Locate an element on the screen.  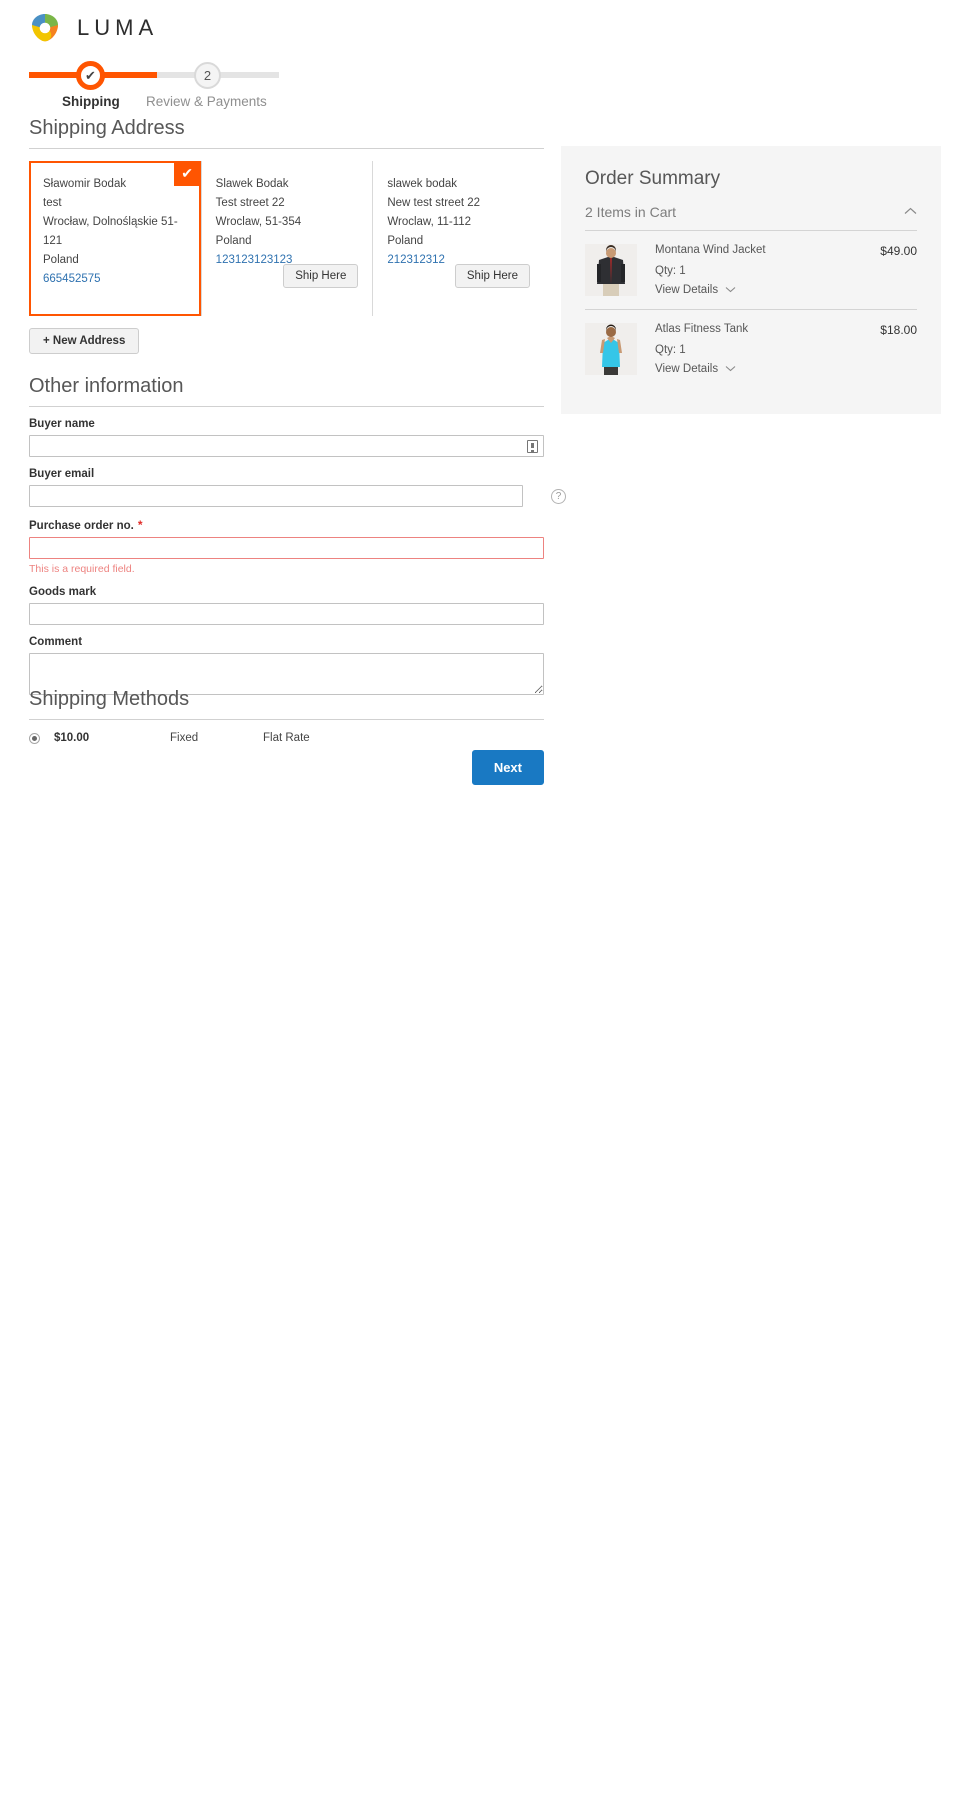
address-city-zip: Wroclaw, 11-112 is located at coordinates (429, 222).